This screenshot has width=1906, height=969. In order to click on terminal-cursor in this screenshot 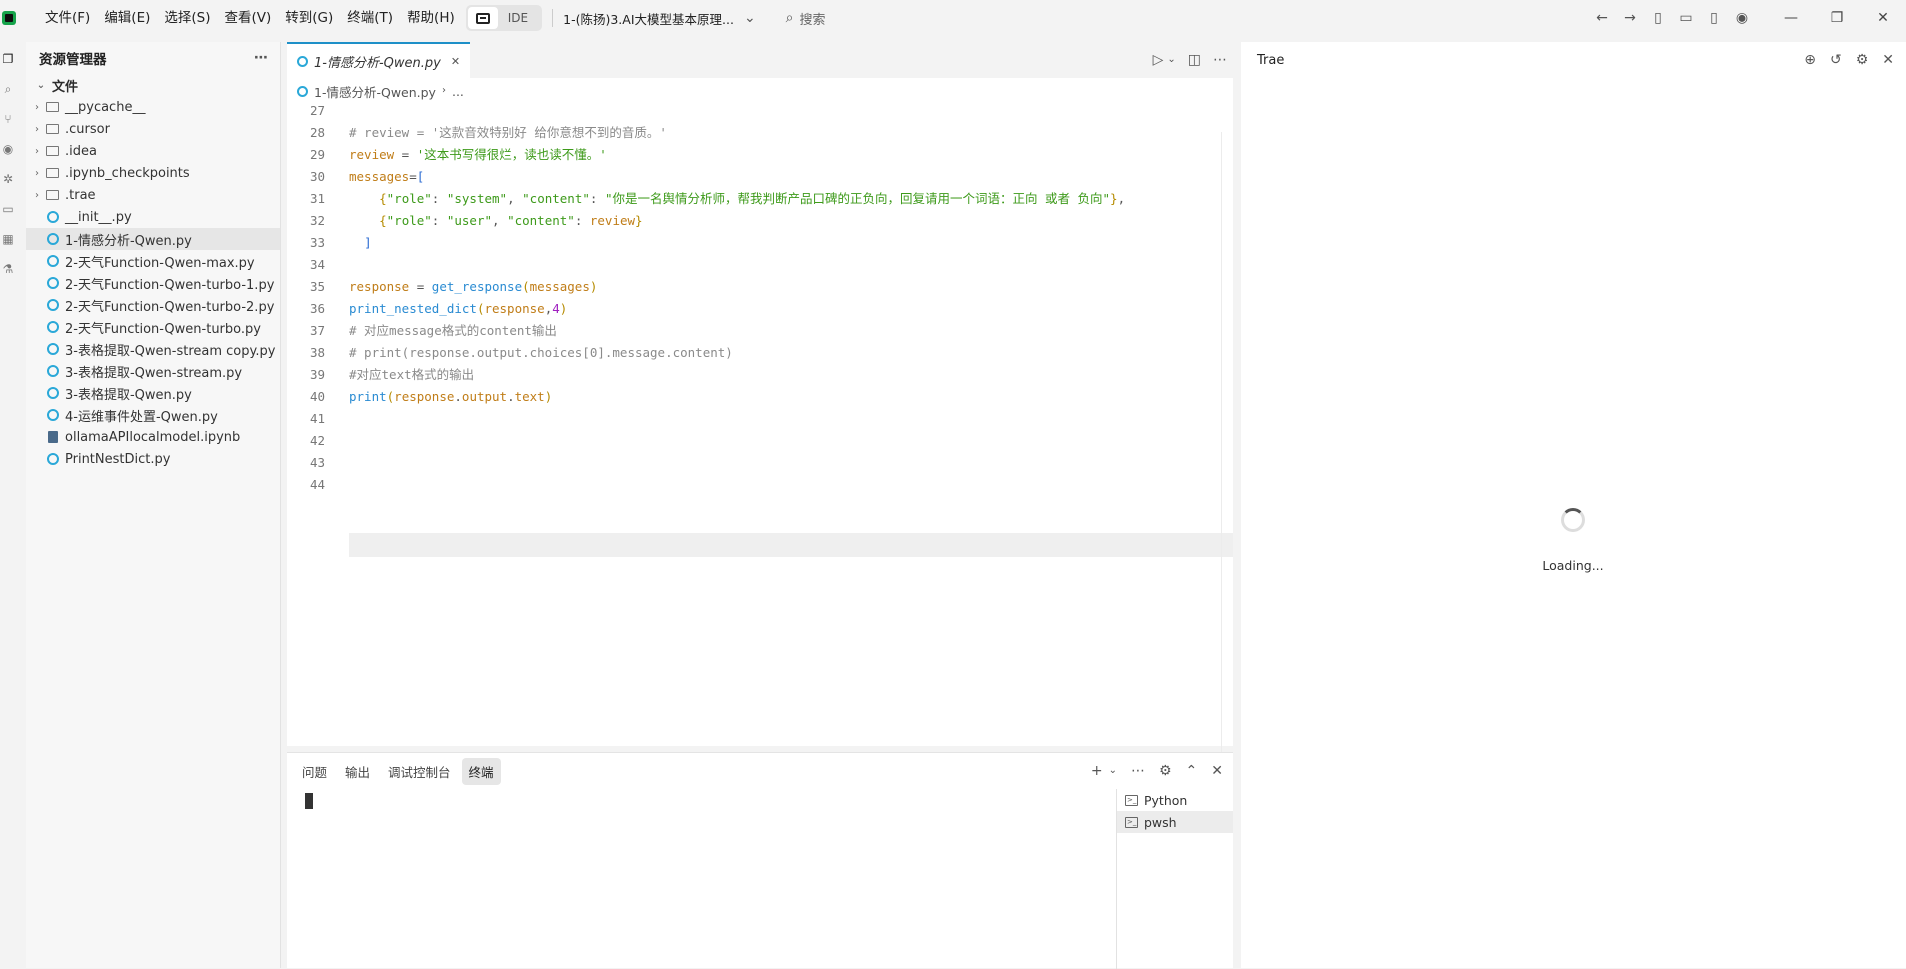, I will do `click(309, 801)`.